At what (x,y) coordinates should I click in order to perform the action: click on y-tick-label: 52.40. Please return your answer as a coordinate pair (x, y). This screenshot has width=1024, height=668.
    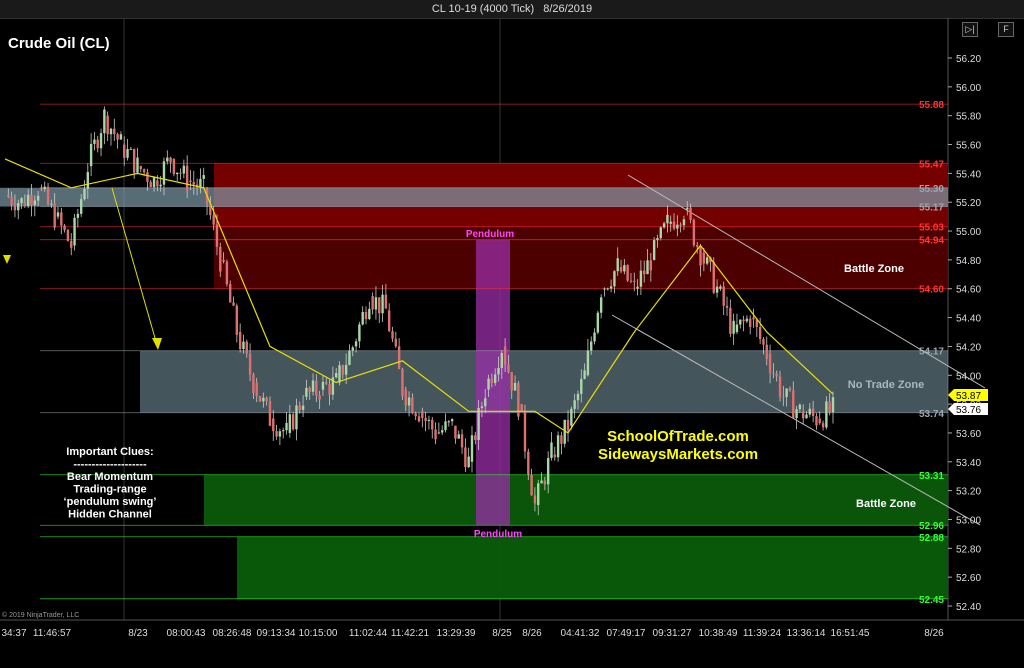
    Looking at the image, I should click on (968, 607).